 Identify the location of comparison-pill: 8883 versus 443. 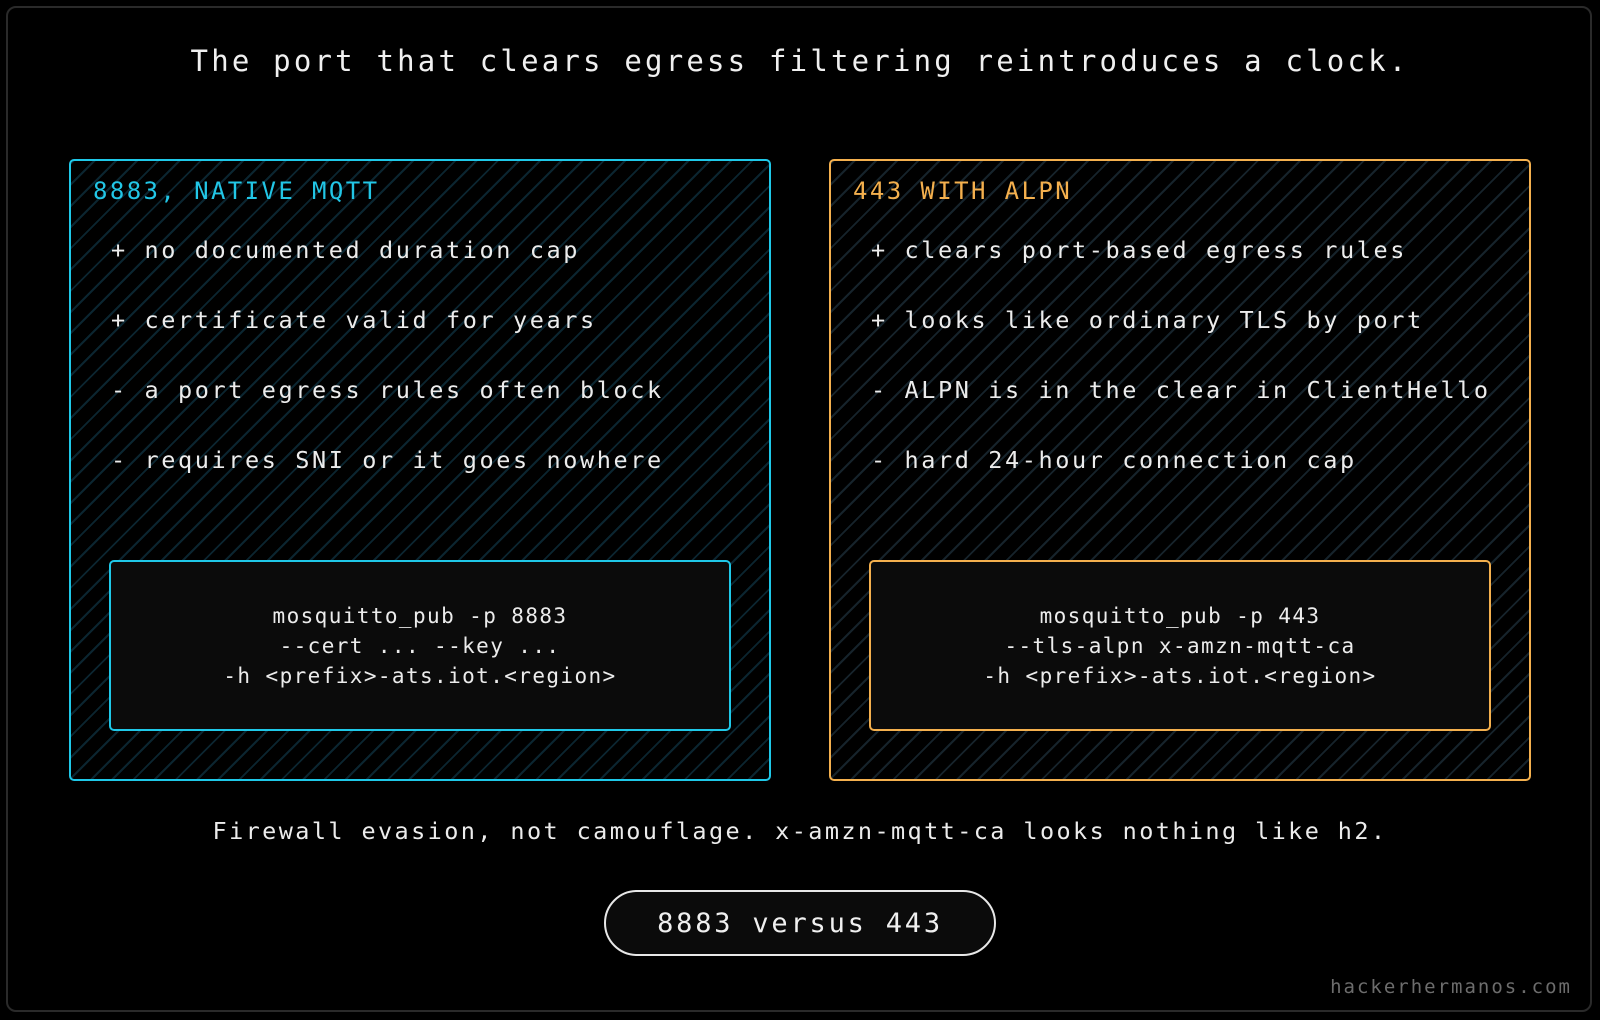
(800, 923).